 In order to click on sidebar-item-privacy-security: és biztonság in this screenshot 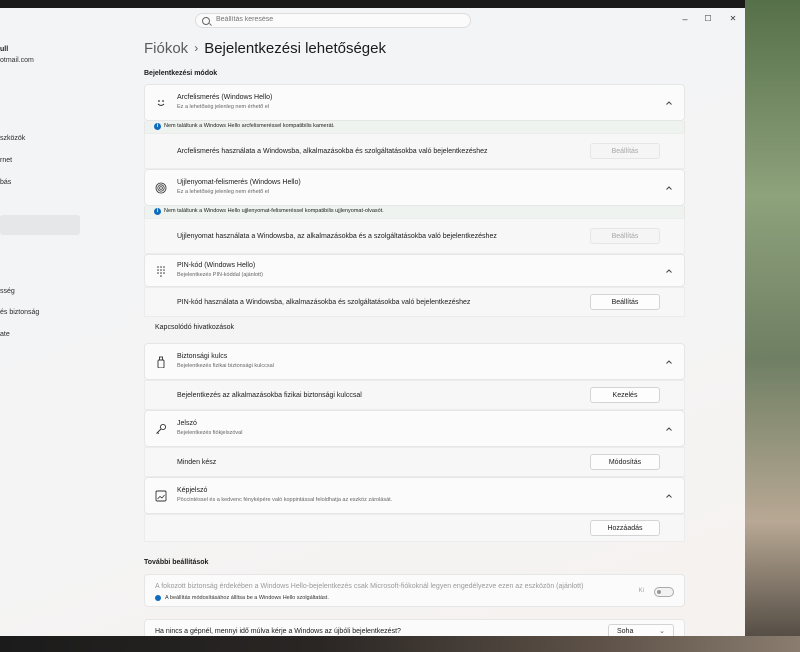, I will do `click(19, 312)`.